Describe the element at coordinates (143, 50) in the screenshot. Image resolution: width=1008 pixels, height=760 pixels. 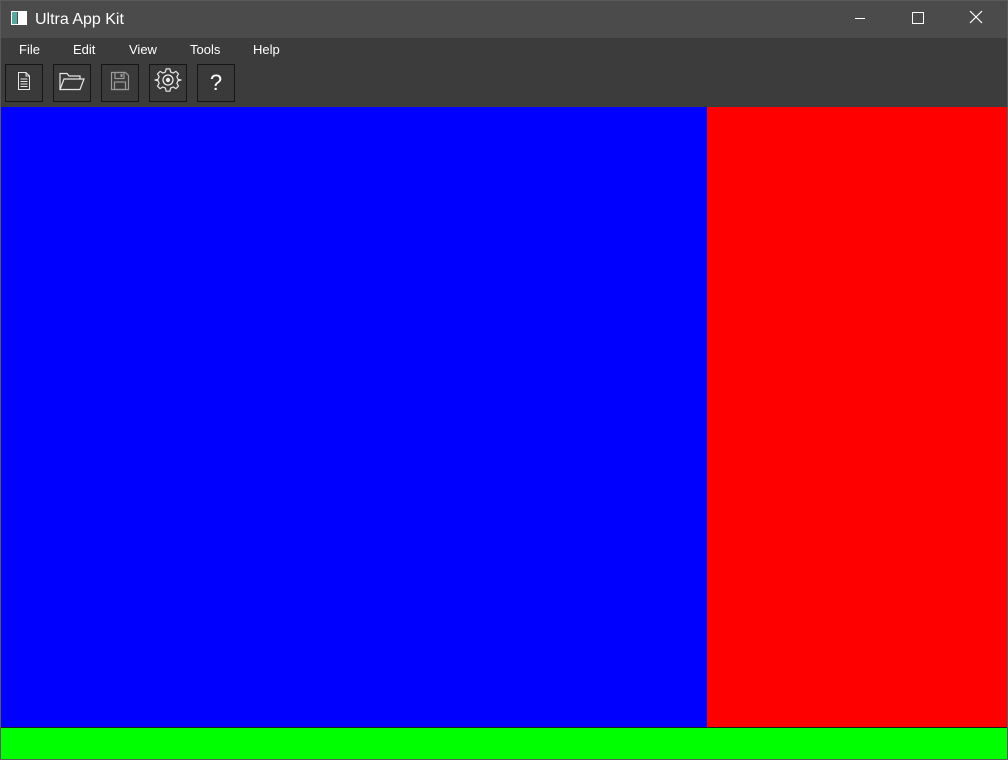
I see `menu-view: View` at that location.